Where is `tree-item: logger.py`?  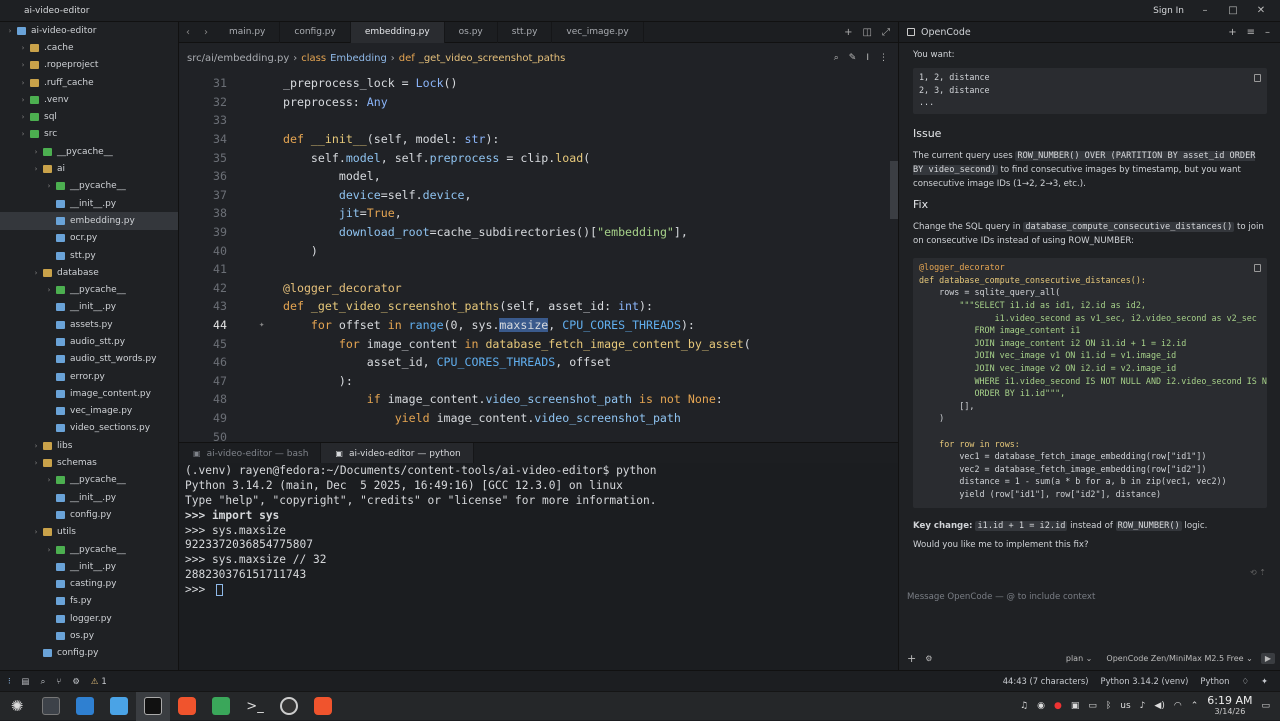 tree-item: logger.py is located at coordinates (89, 618).